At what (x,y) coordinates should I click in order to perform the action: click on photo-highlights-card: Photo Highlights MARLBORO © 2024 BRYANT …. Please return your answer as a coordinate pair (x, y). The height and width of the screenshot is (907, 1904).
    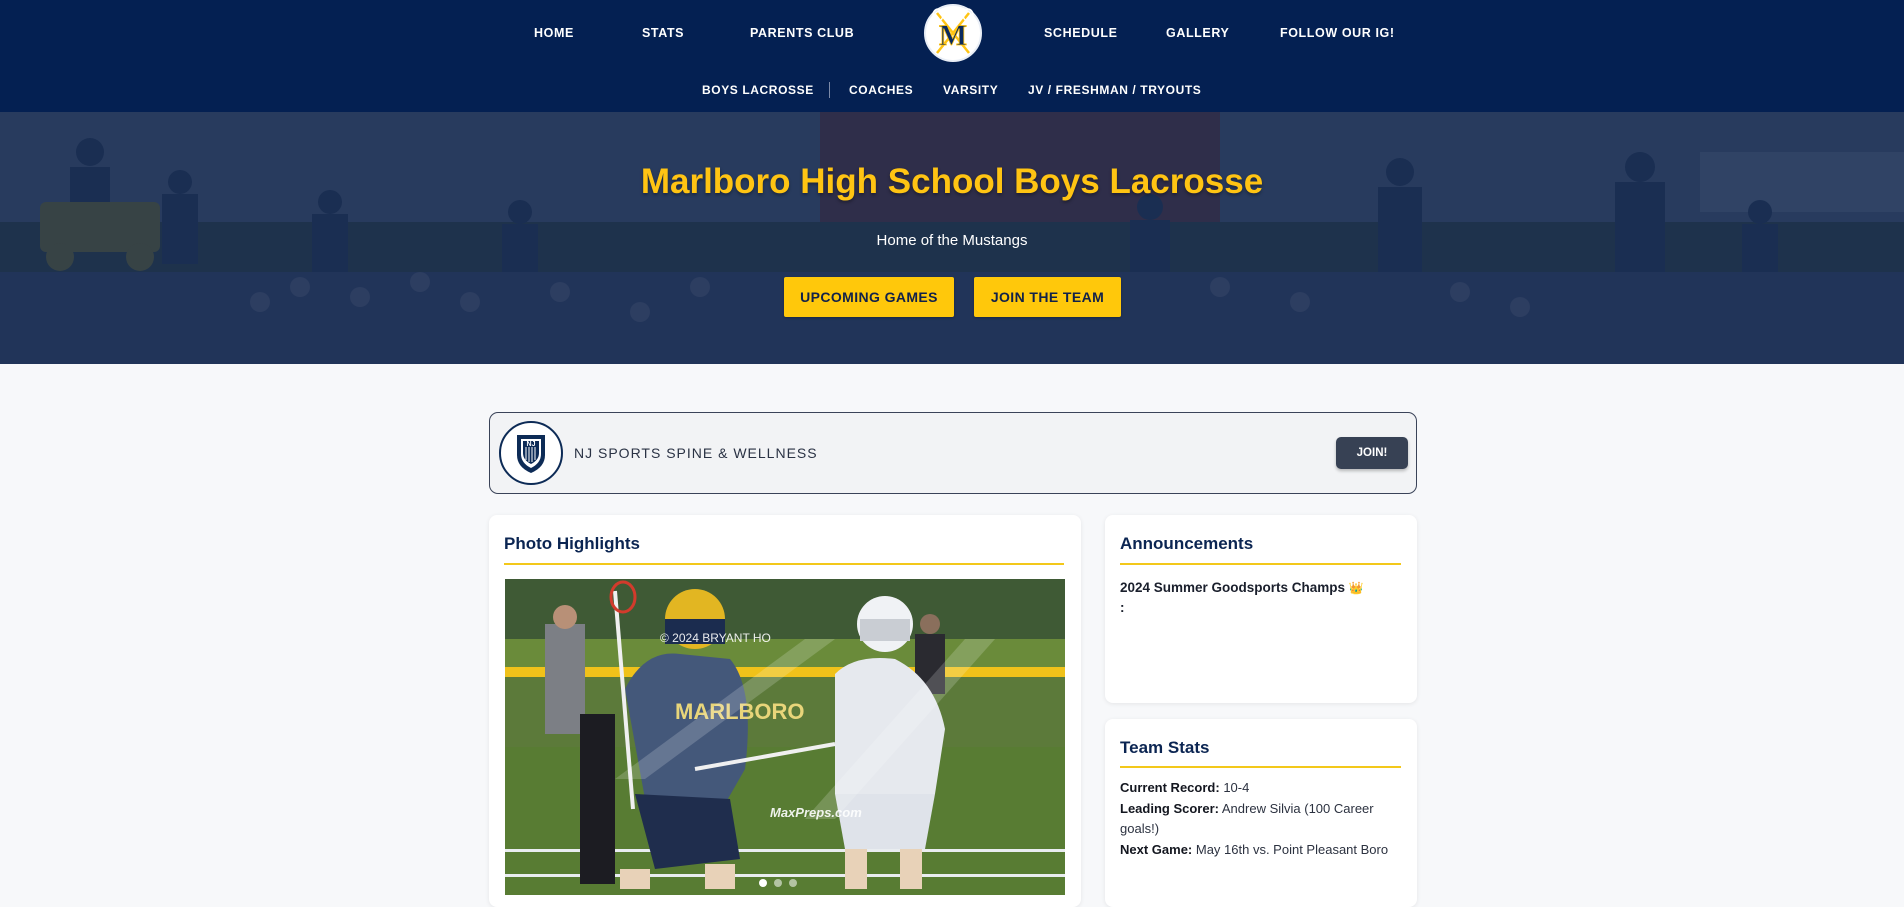
    Looking at the image, I should click on (785, 711).